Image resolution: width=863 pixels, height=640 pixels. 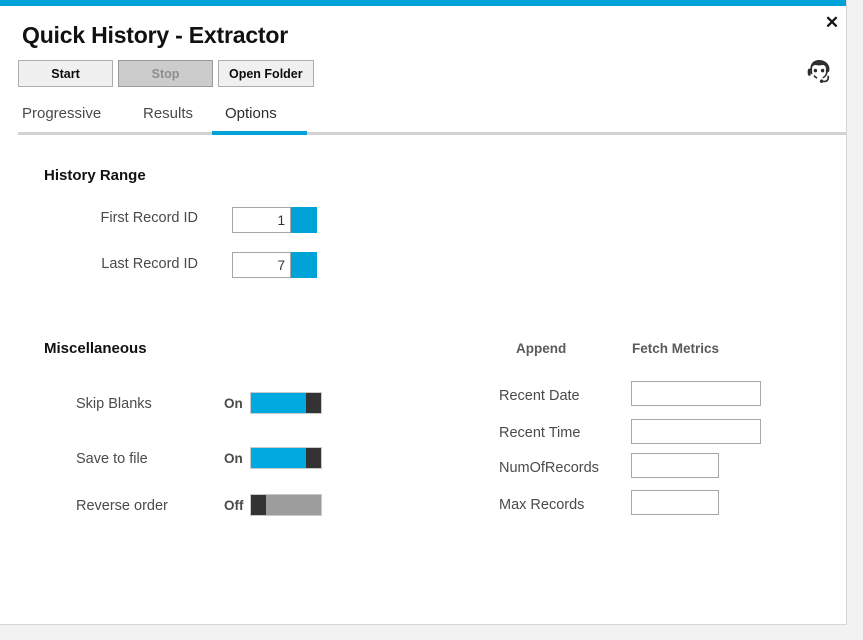 What do you see at coordinates (61, 119) in the screenshot?
I see `tab-progressive: Progressive` at bounding box center [61, 119].